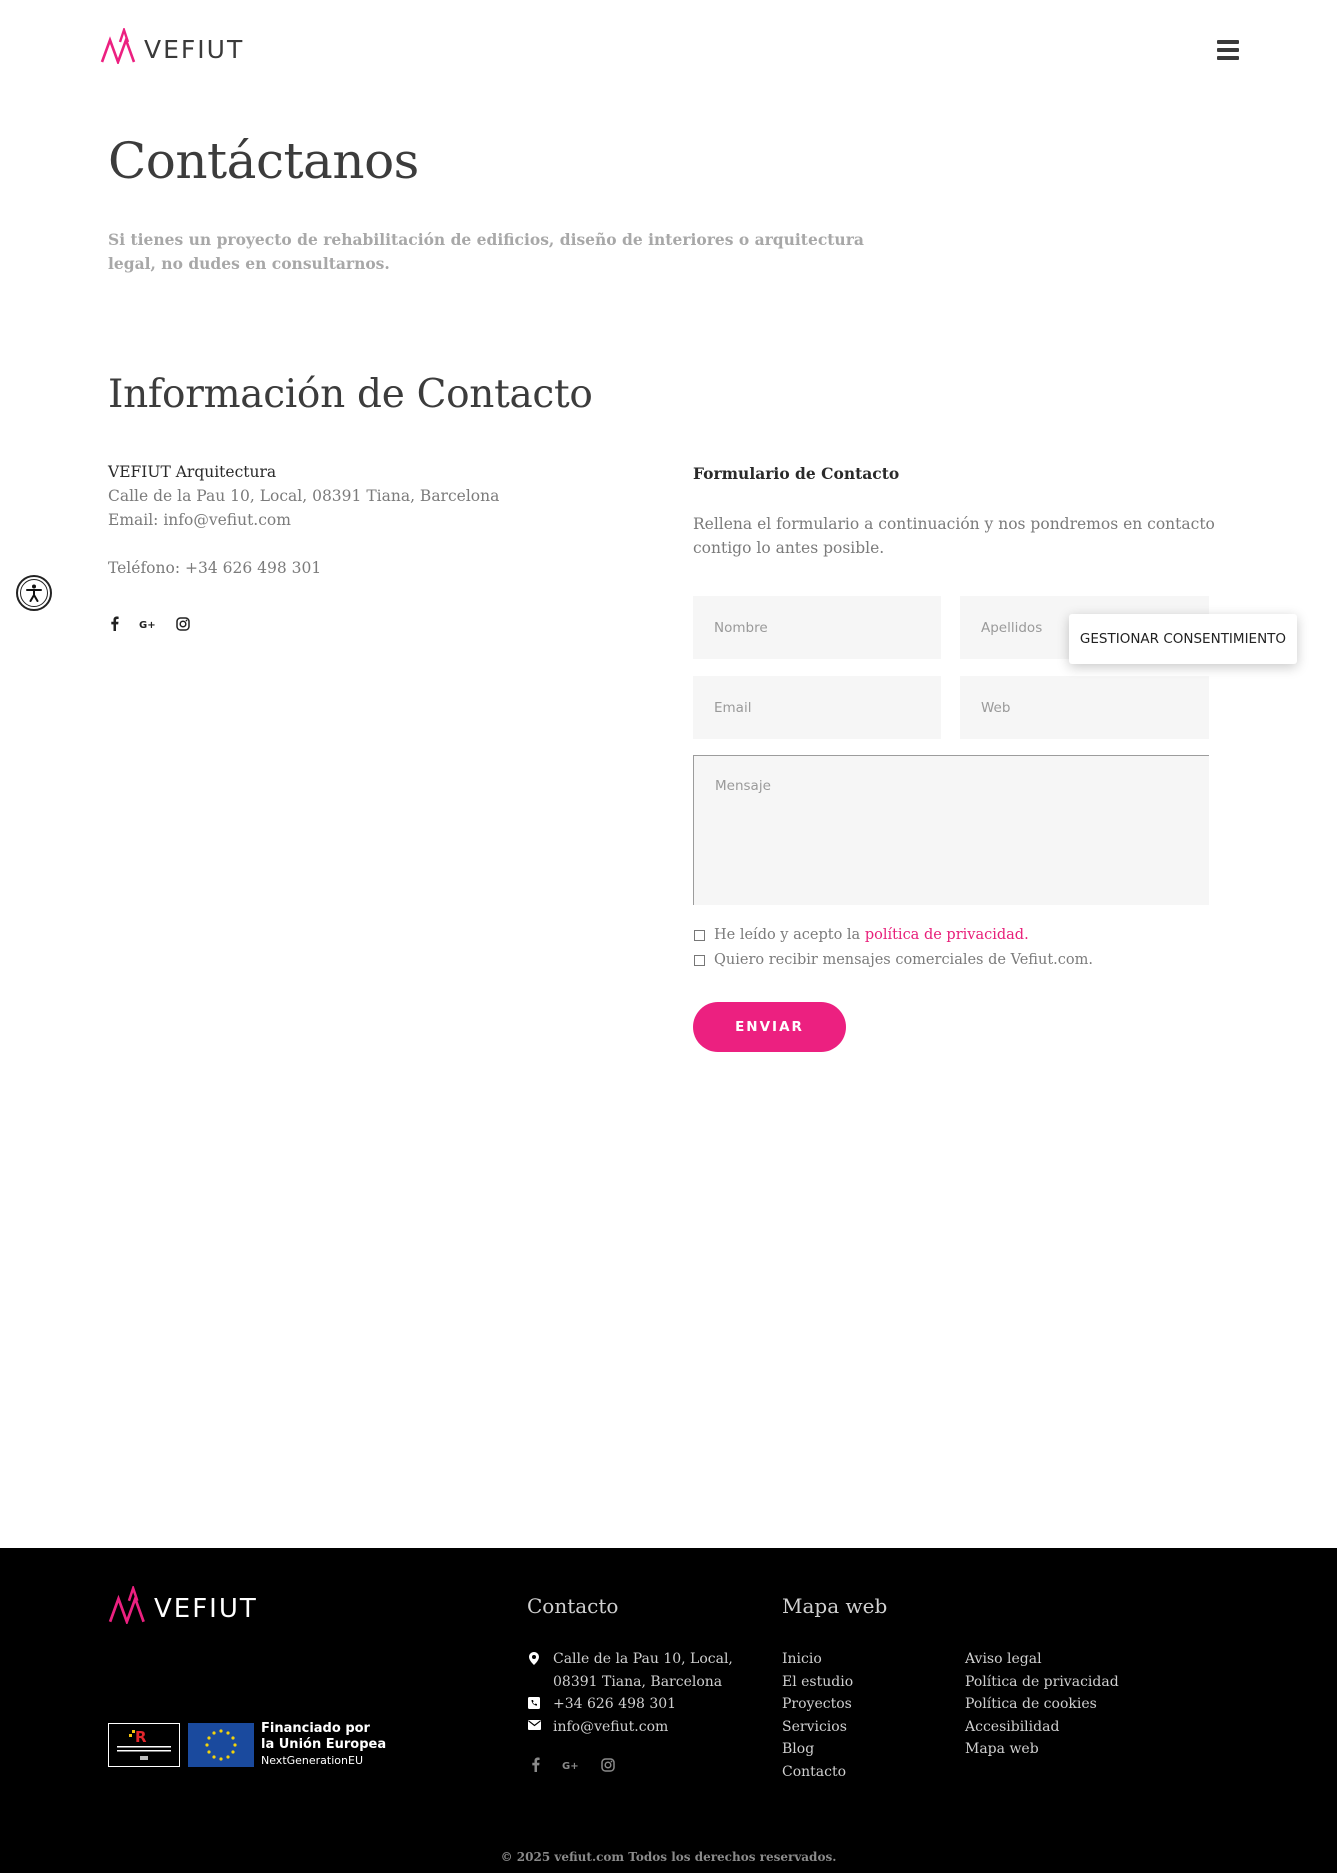  I want to click on footer-link-mapa-web: Mapa web, so click(1042, 1749).